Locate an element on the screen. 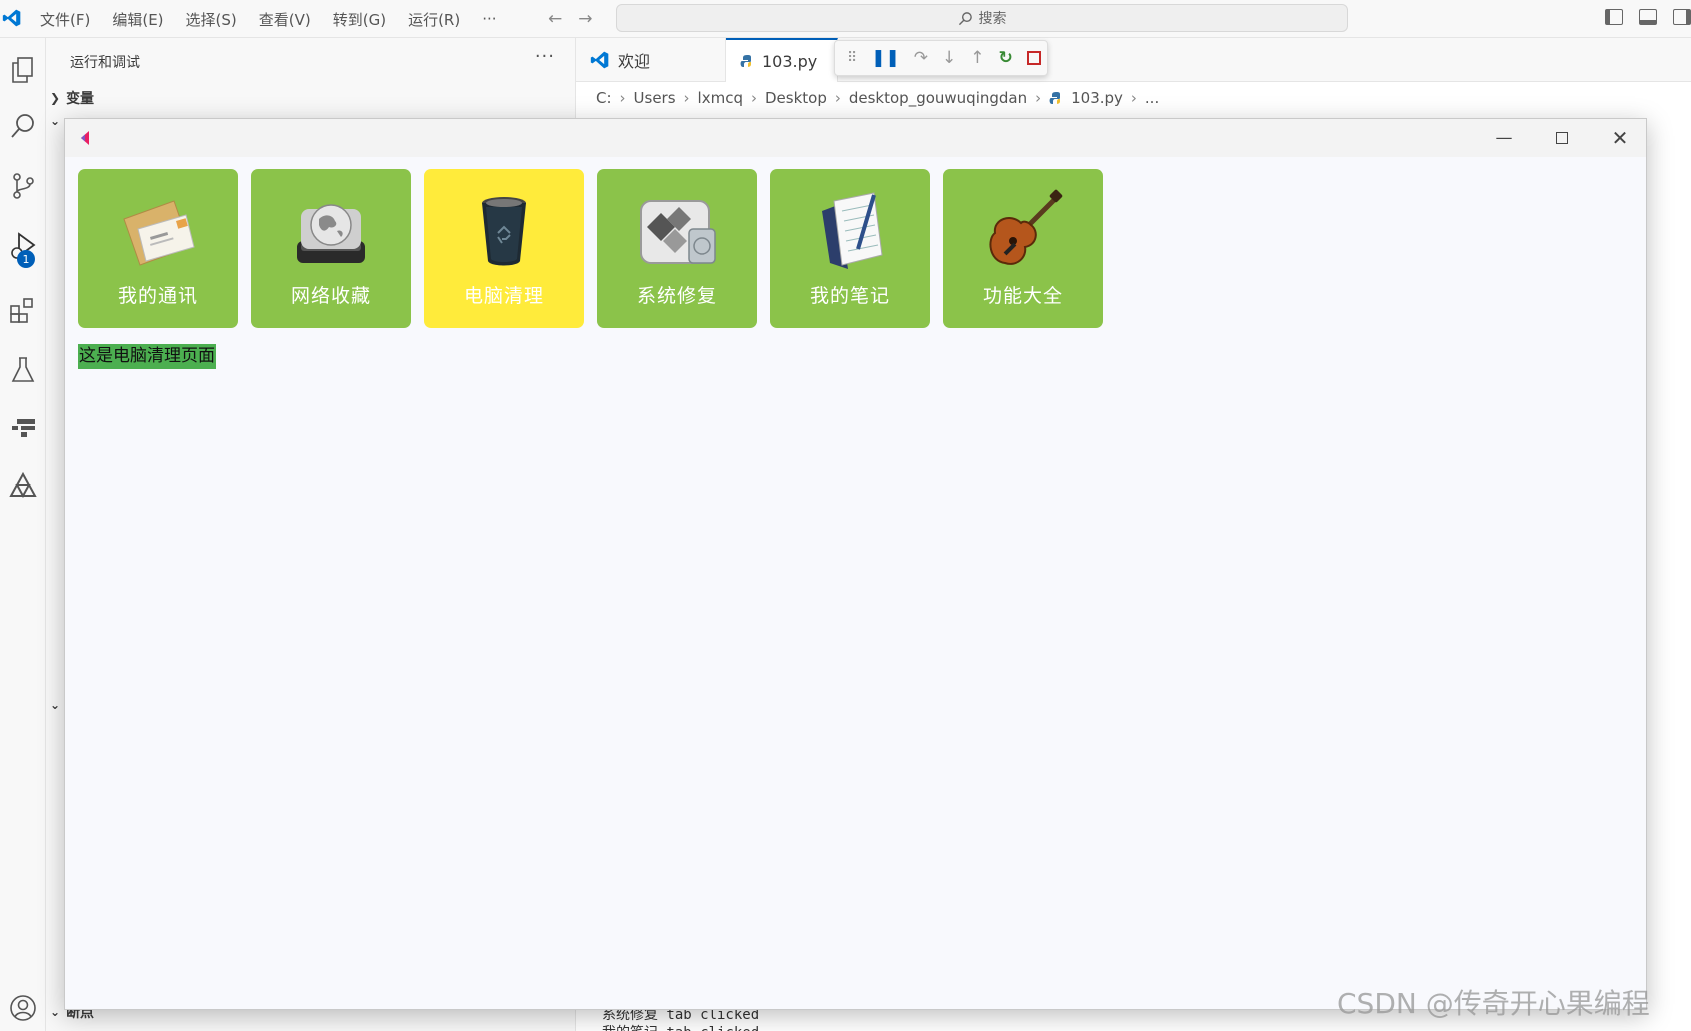 This screenshot has width=1691, height=1031. maximize-icon is located at coordinates (1562, 138).